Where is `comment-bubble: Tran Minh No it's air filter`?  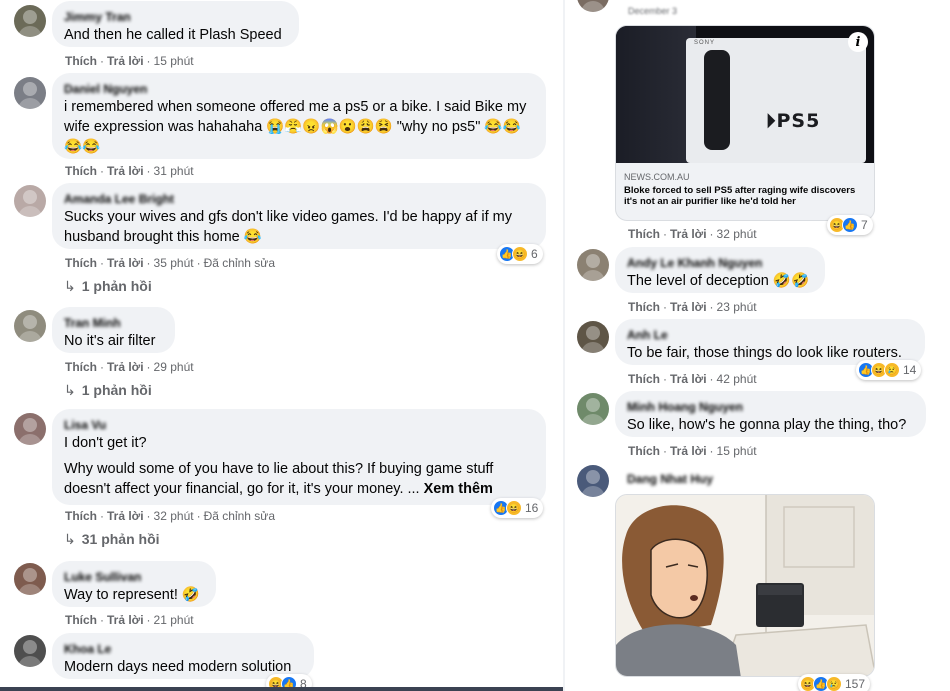 comment-bubble: Tran Minh No it's air filter is located at coordinates (113, 330).